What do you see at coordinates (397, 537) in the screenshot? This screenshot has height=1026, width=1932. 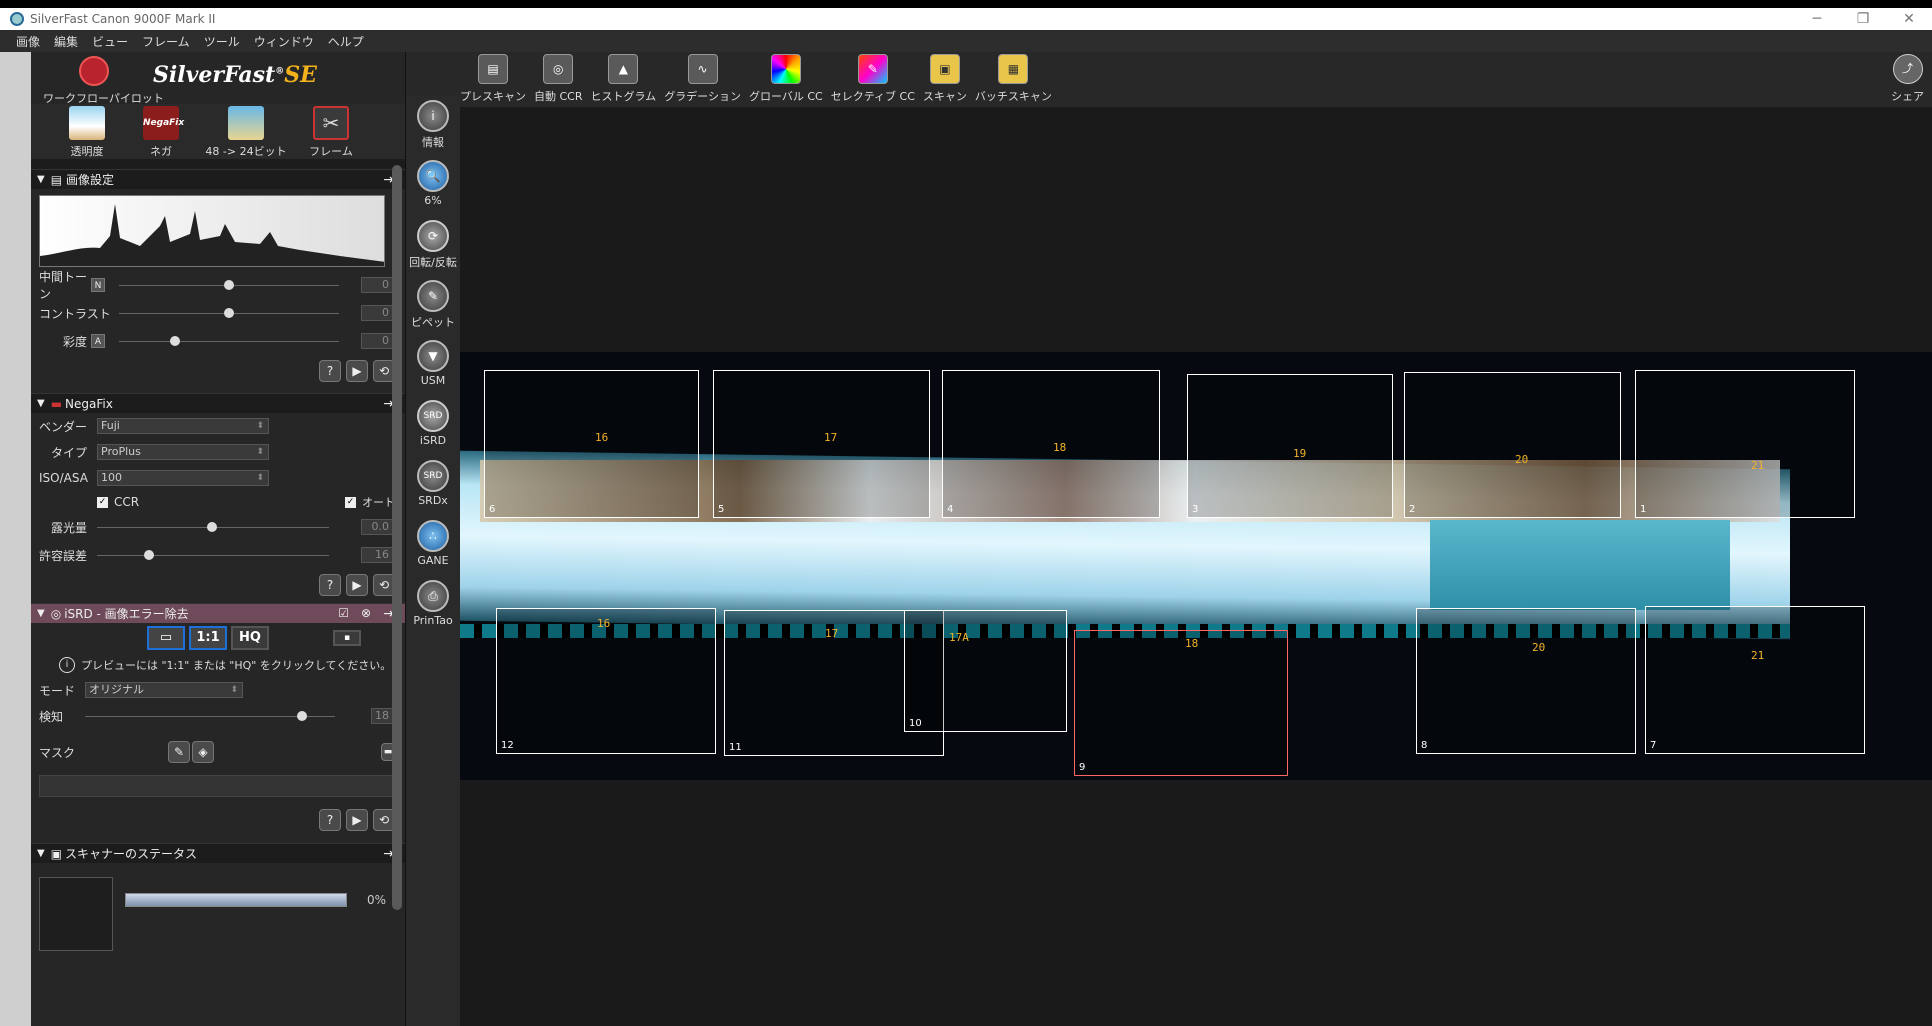 I see `sidebar-scrollbar` at bounding box center [397, 537].